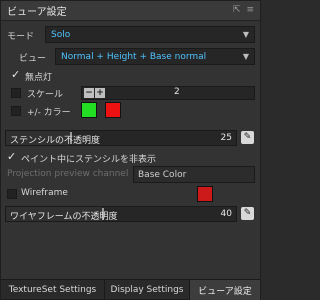  I want to click on projection-label: Projection preview channel, so click(68, 174).